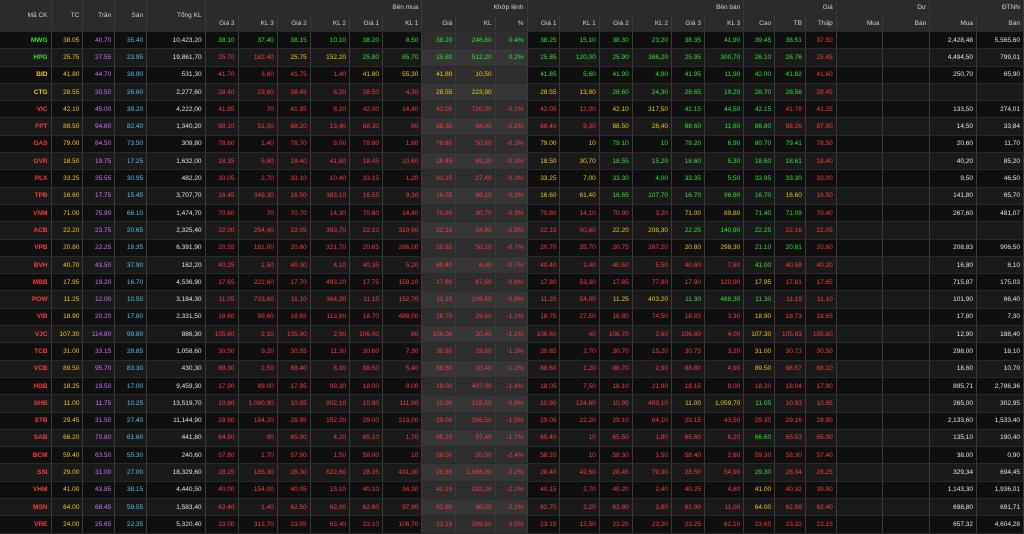 The width and height of the screenshot is (1024, 534). What do you see at coordinates (131, 403) in the screenshot?
I see `cell-floor: 10.25` at bounding box center [131, 403].